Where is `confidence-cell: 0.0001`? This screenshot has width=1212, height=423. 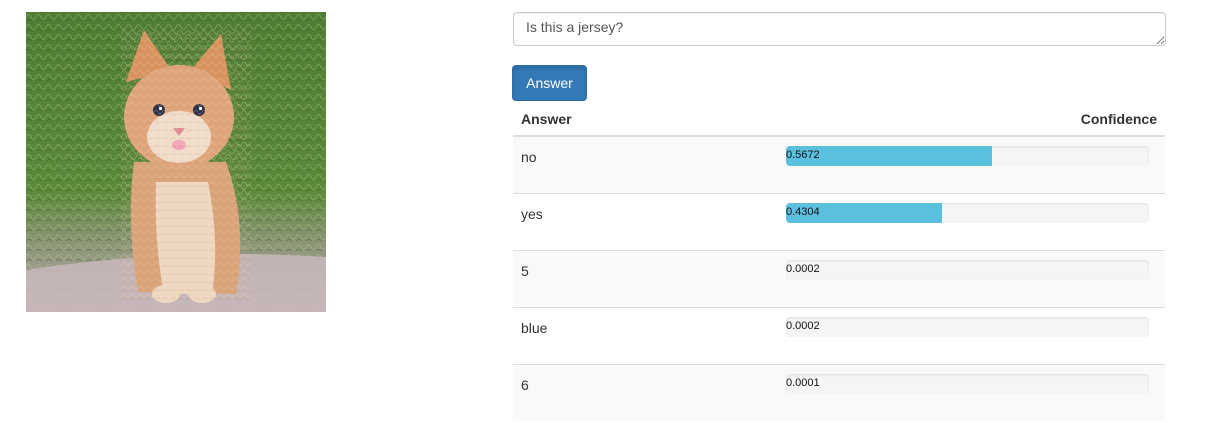 confidence-cell: 0.0001 is located at coordinates (971, 392).